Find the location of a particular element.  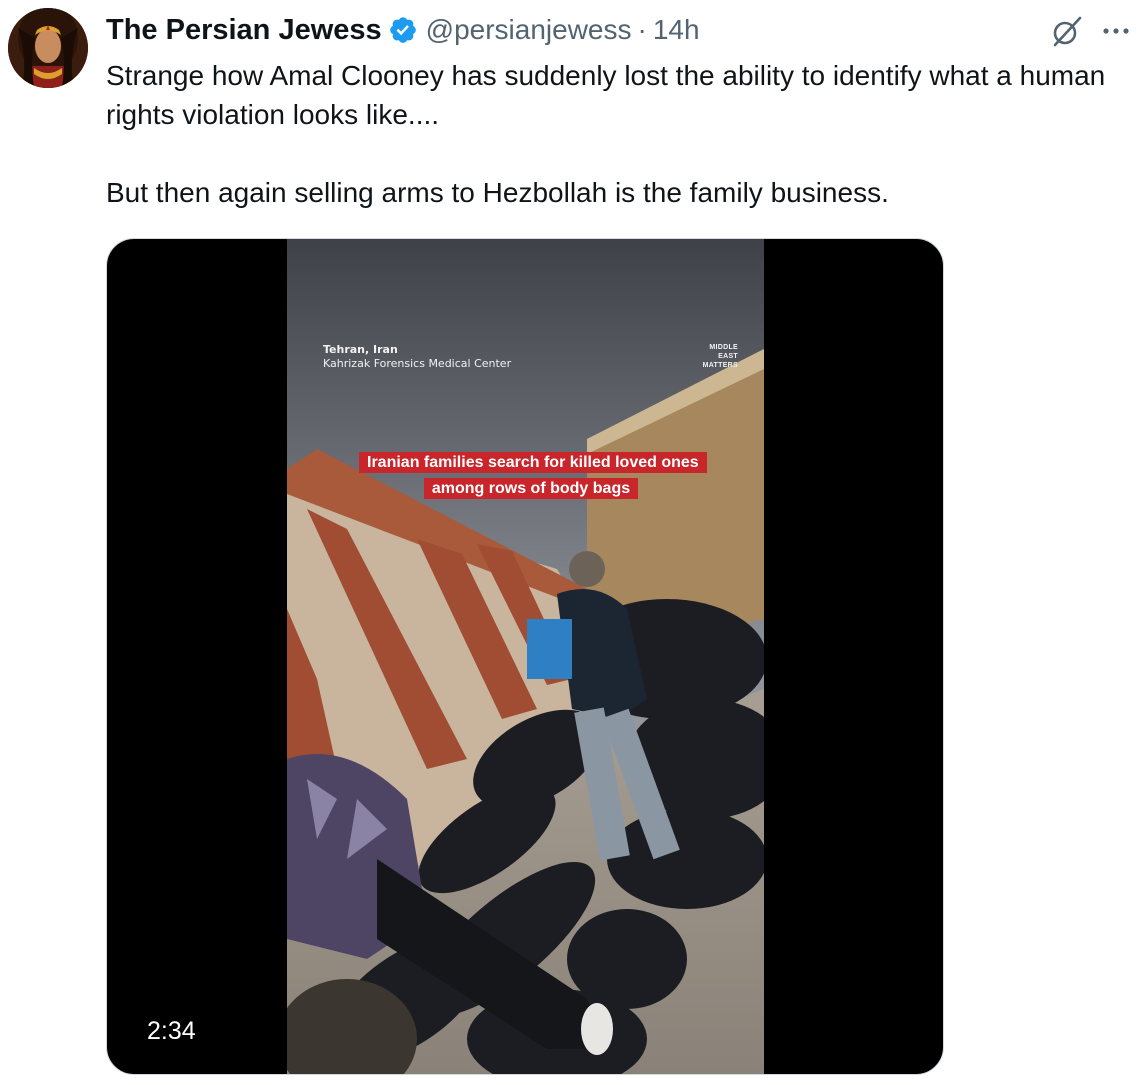

video-duration-badge: 2:34 is located at coordinates (171, 1031).